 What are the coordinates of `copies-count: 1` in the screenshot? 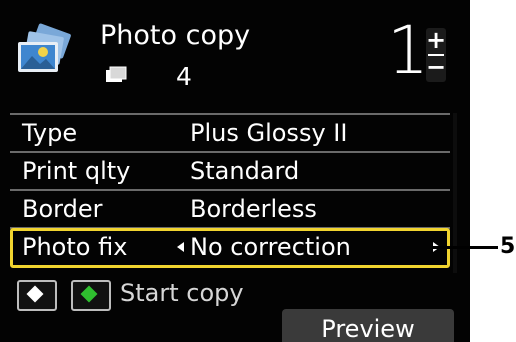 It's located at (408, 50).